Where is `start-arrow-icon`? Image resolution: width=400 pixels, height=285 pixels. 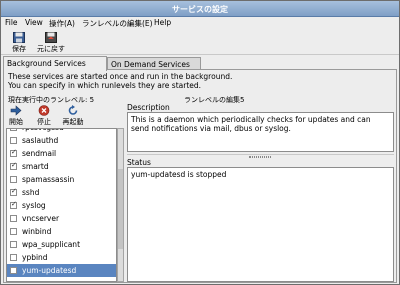
start-arrow-icon is located at coordinates (16, 110).